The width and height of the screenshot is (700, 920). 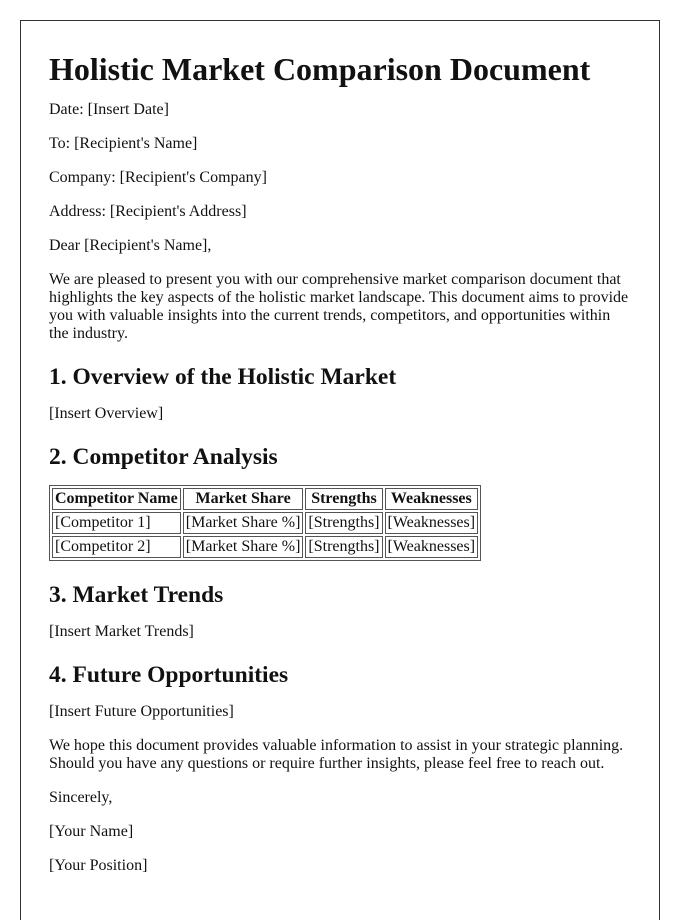 What do you see at coordinates (141, 711) in the screenshot?
I see `section-body-opportunities: [Insert Future Opportunities]` at bounding box center [141, 711].